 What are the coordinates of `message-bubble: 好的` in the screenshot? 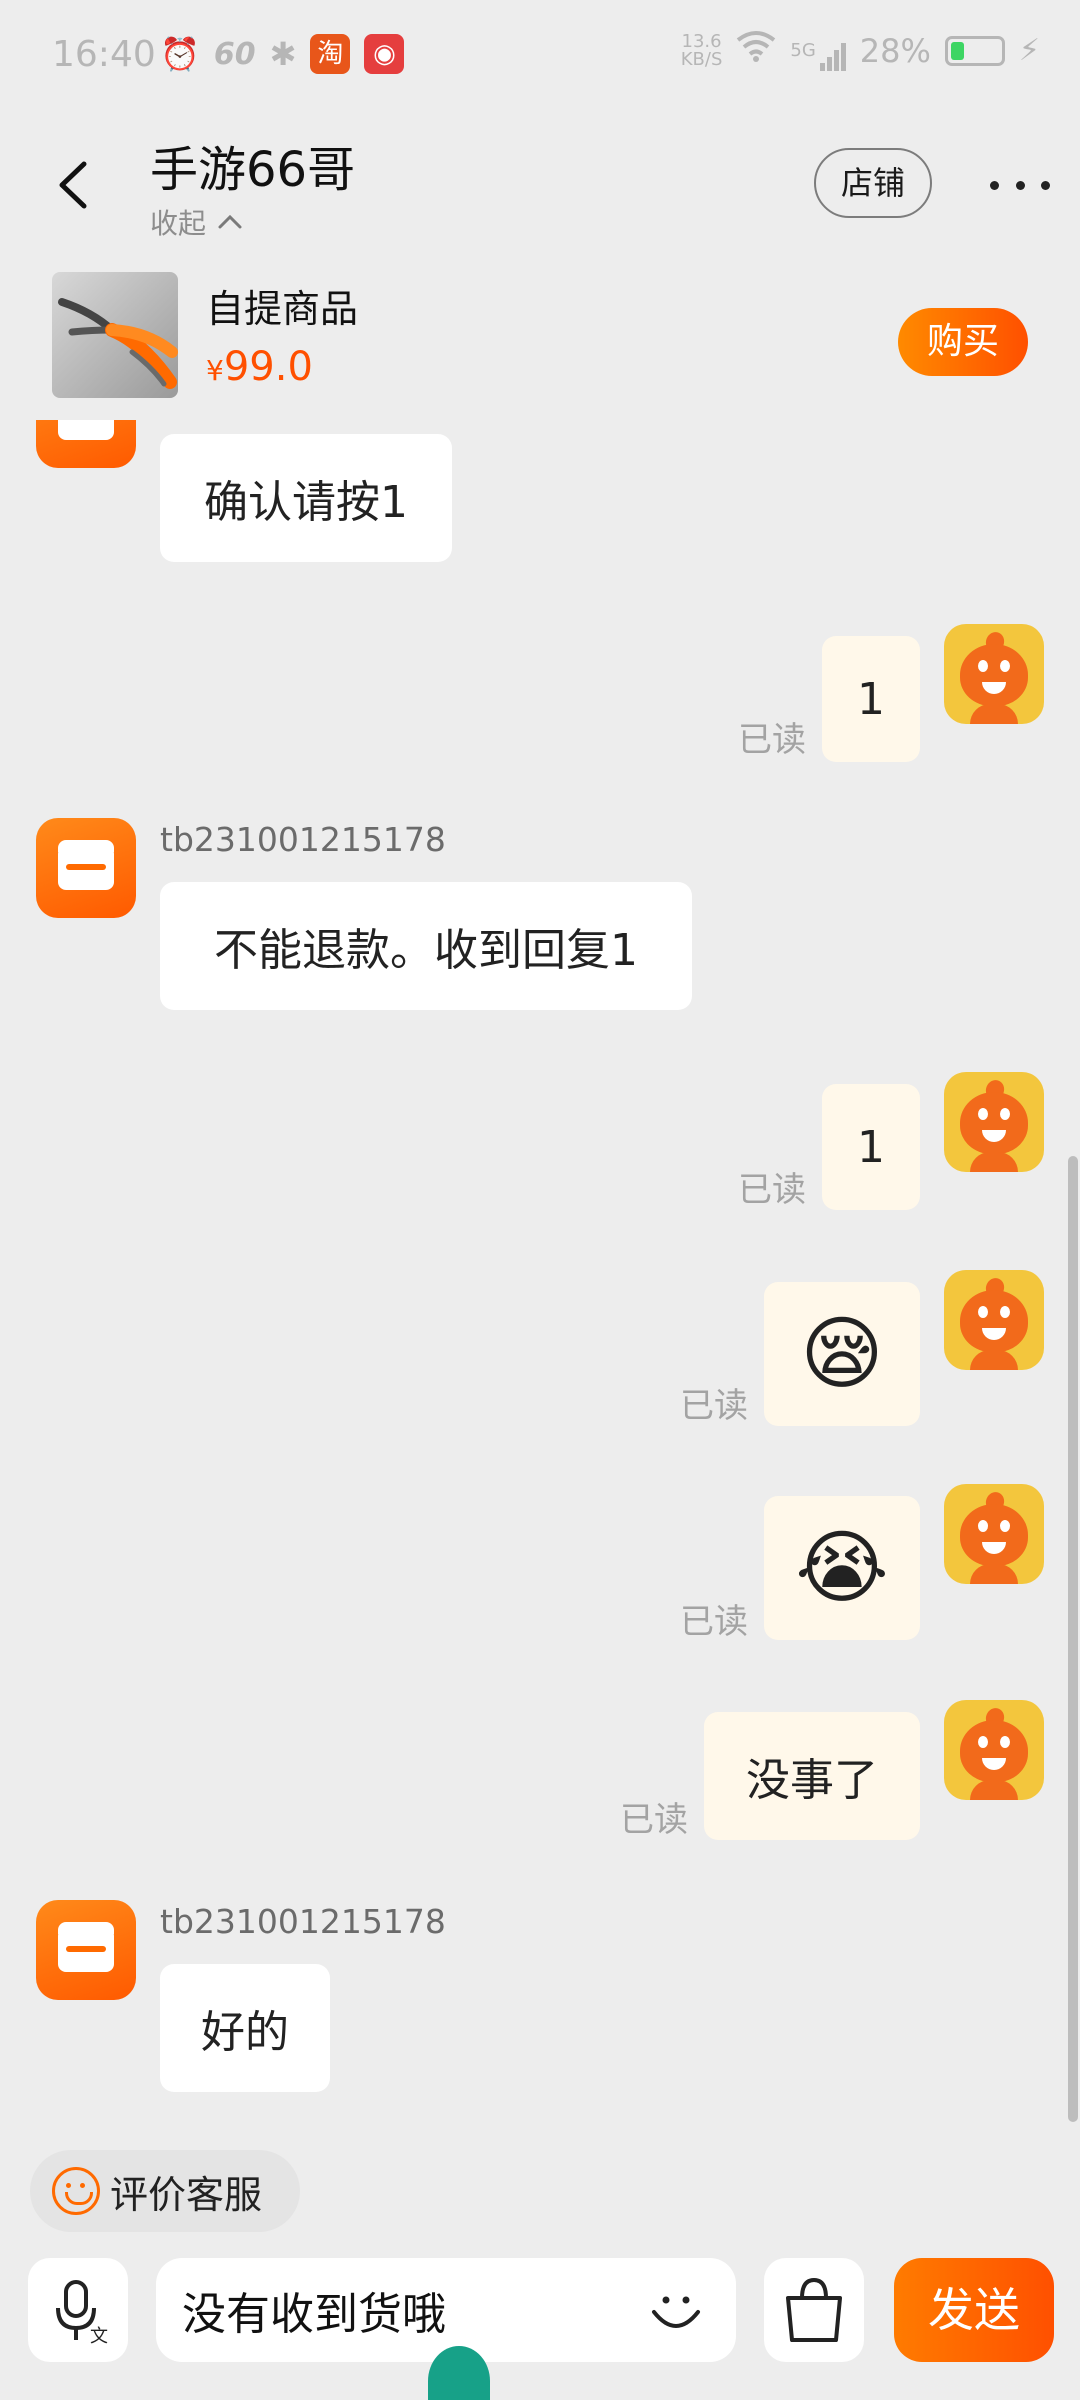 It's located at (245, 2028).